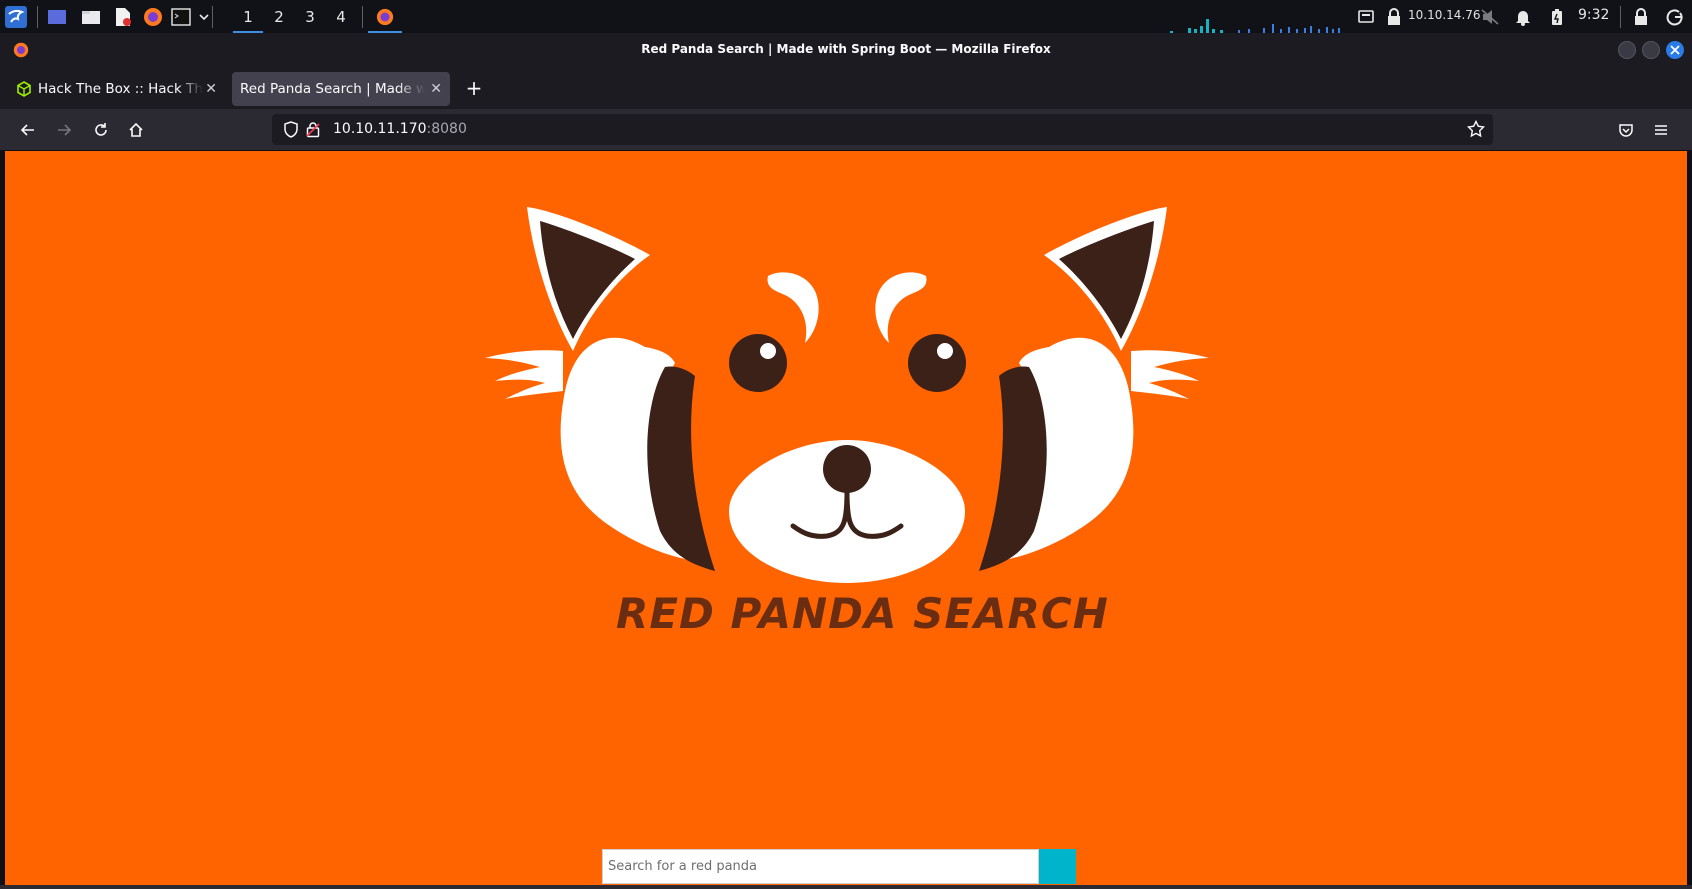  What do you see at coordinates (1057, 866) in the screenshot?
I see `search-button` at bounding box center [1057, 866].